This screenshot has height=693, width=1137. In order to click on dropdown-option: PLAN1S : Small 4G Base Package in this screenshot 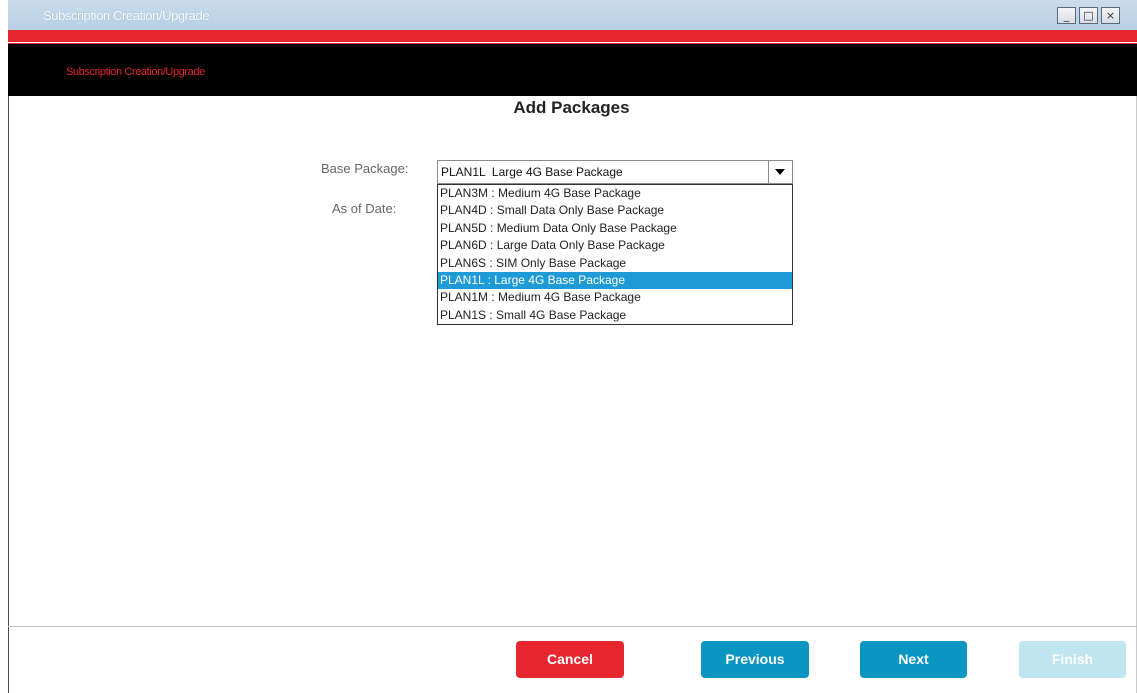, I will do `click(615, 315)`.